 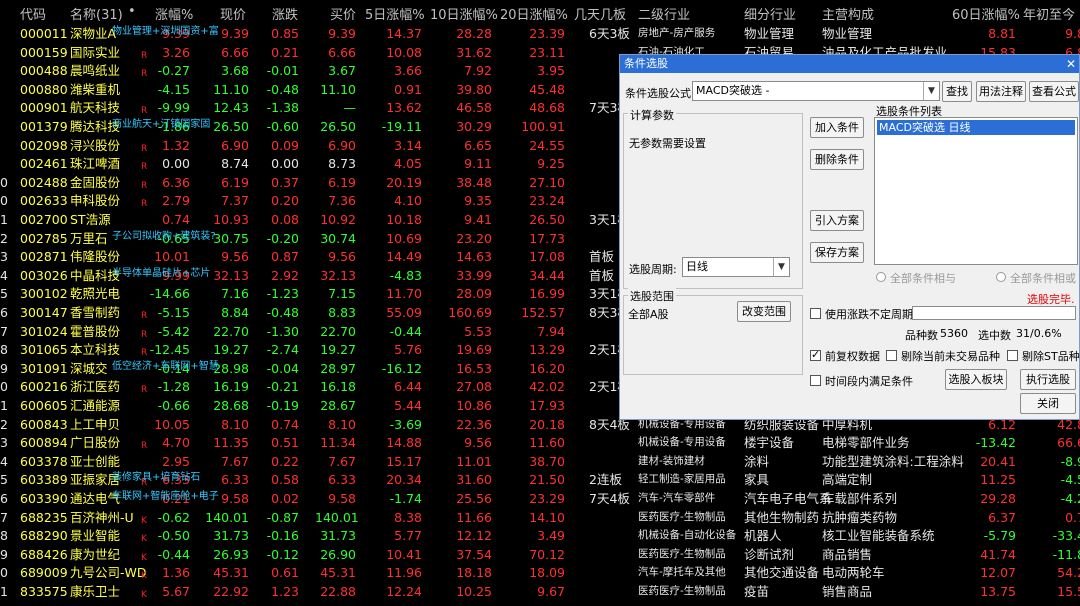 I want to click on cell-bid: 6.33, so click(x=342, y=480).